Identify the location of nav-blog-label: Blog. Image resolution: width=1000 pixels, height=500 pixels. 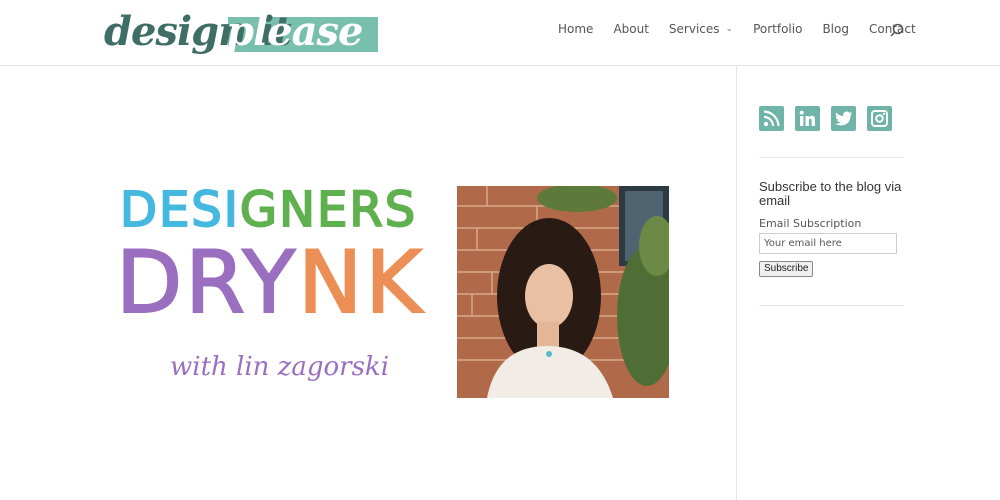
(835, 29).